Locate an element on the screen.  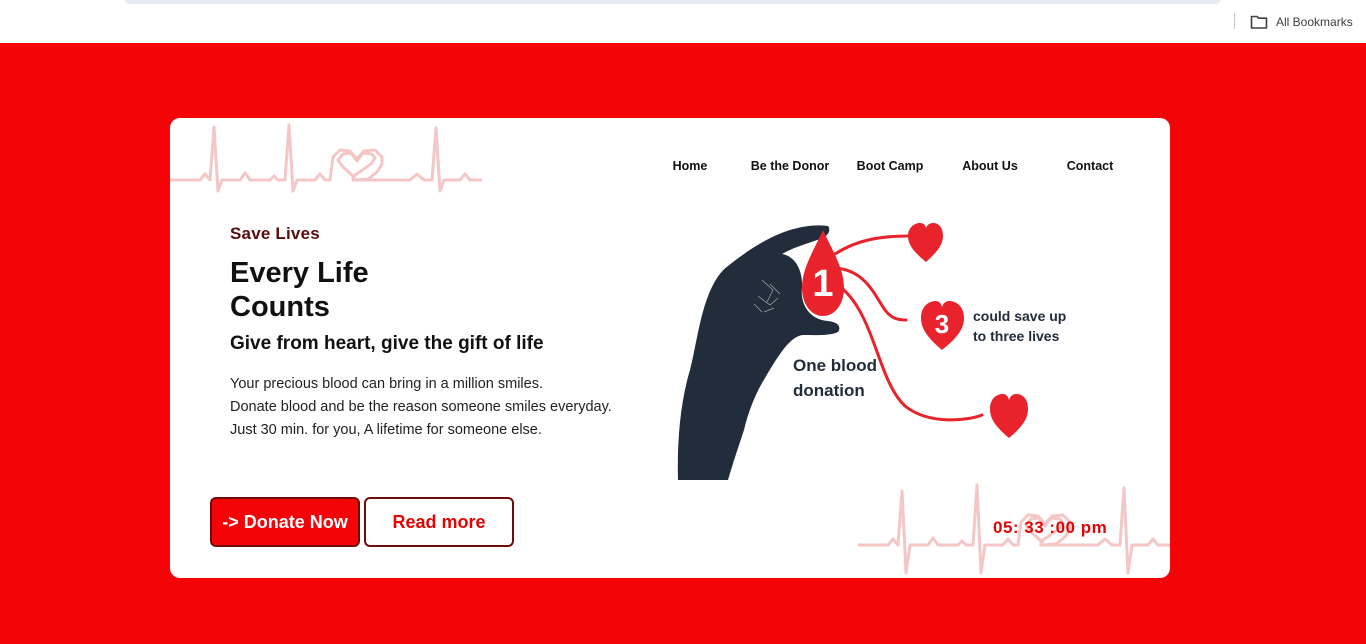
heart-number: 3 is located at coordinates (942, 324).